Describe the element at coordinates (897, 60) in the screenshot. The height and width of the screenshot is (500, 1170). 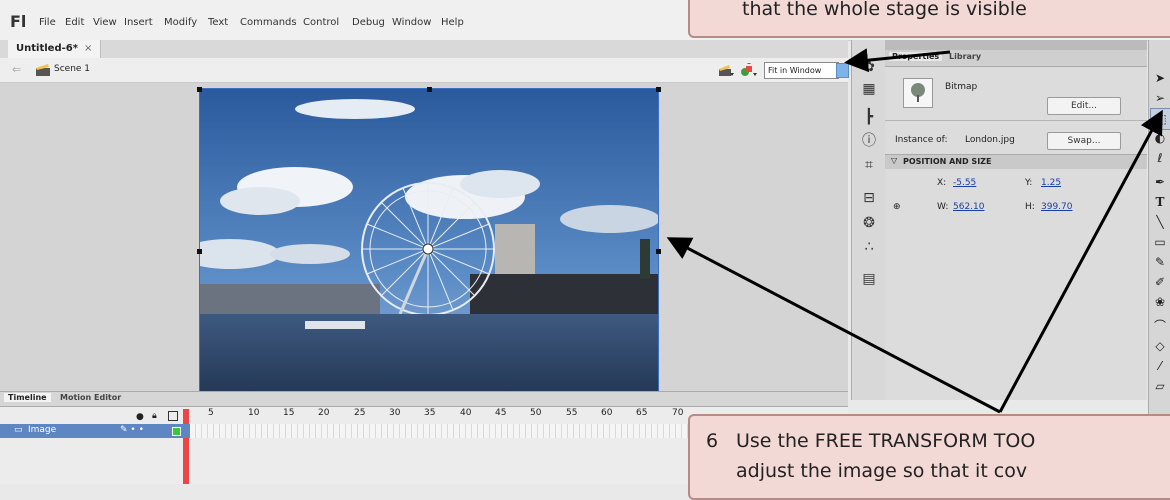
I see `arrow-to-zoom` at that location.